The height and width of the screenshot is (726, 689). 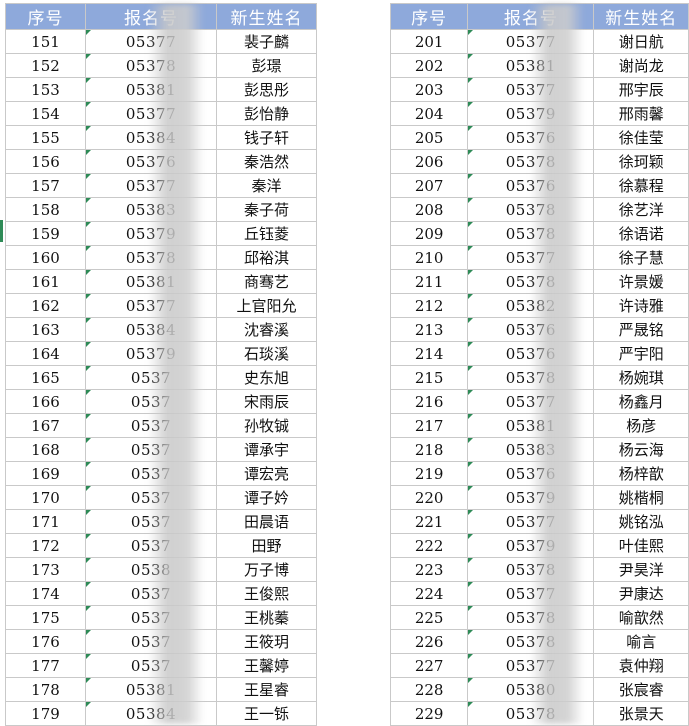 What do you see at coordinates (641, 545) in the screenshot?
I see `cell-name: 叶佳熙` at bounding box center [641, 545].